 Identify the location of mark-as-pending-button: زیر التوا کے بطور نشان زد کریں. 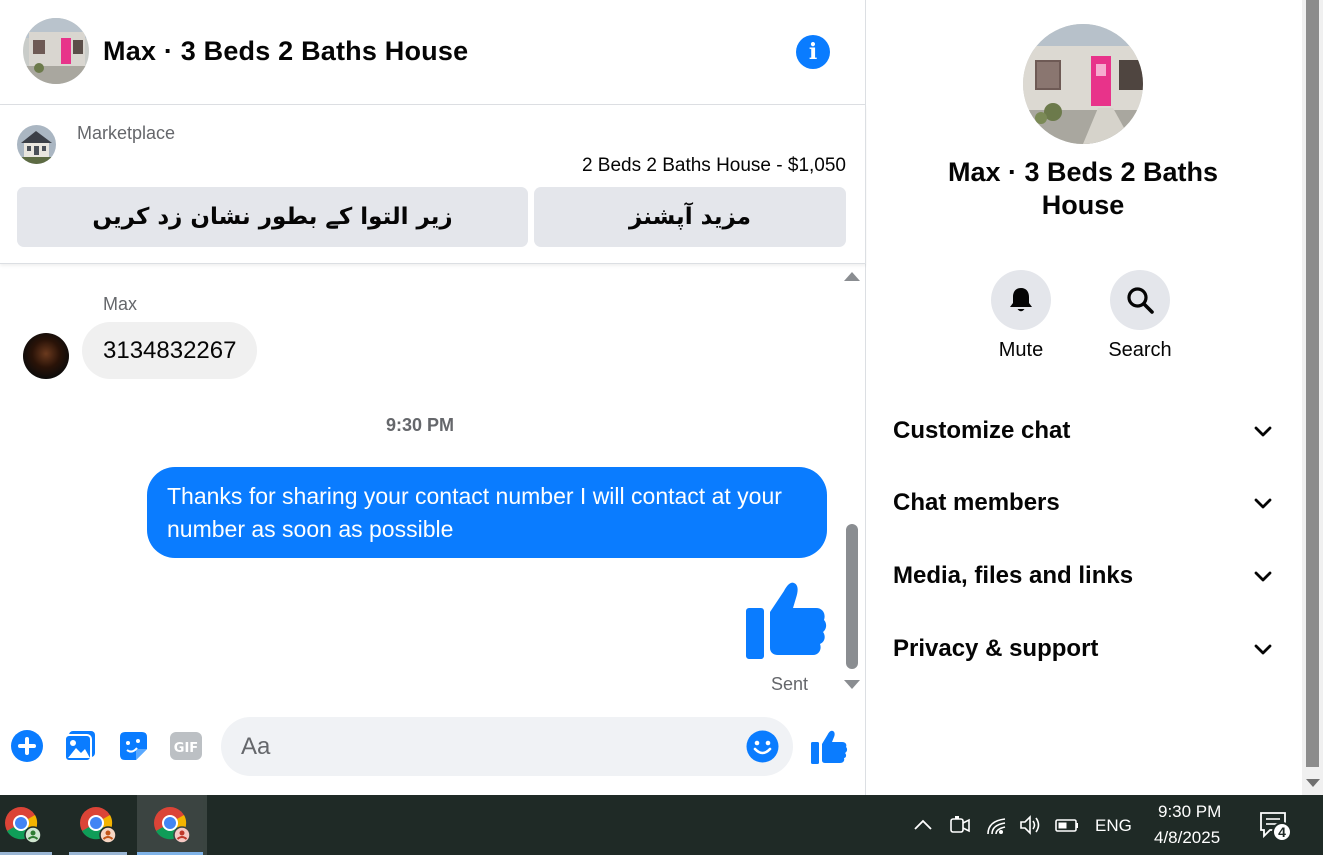
(272, 217).